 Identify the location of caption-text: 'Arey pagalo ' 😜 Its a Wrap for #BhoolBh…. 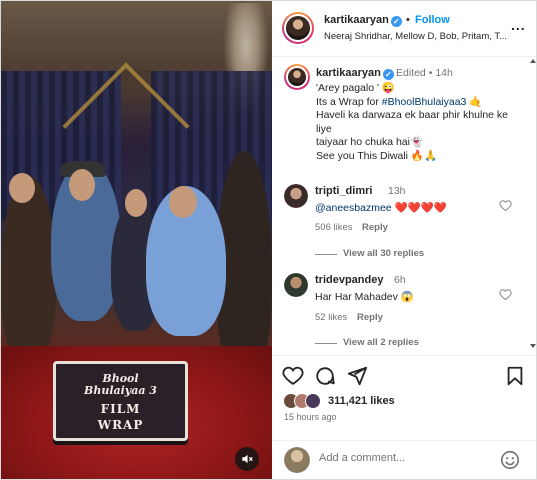
(418, 122).